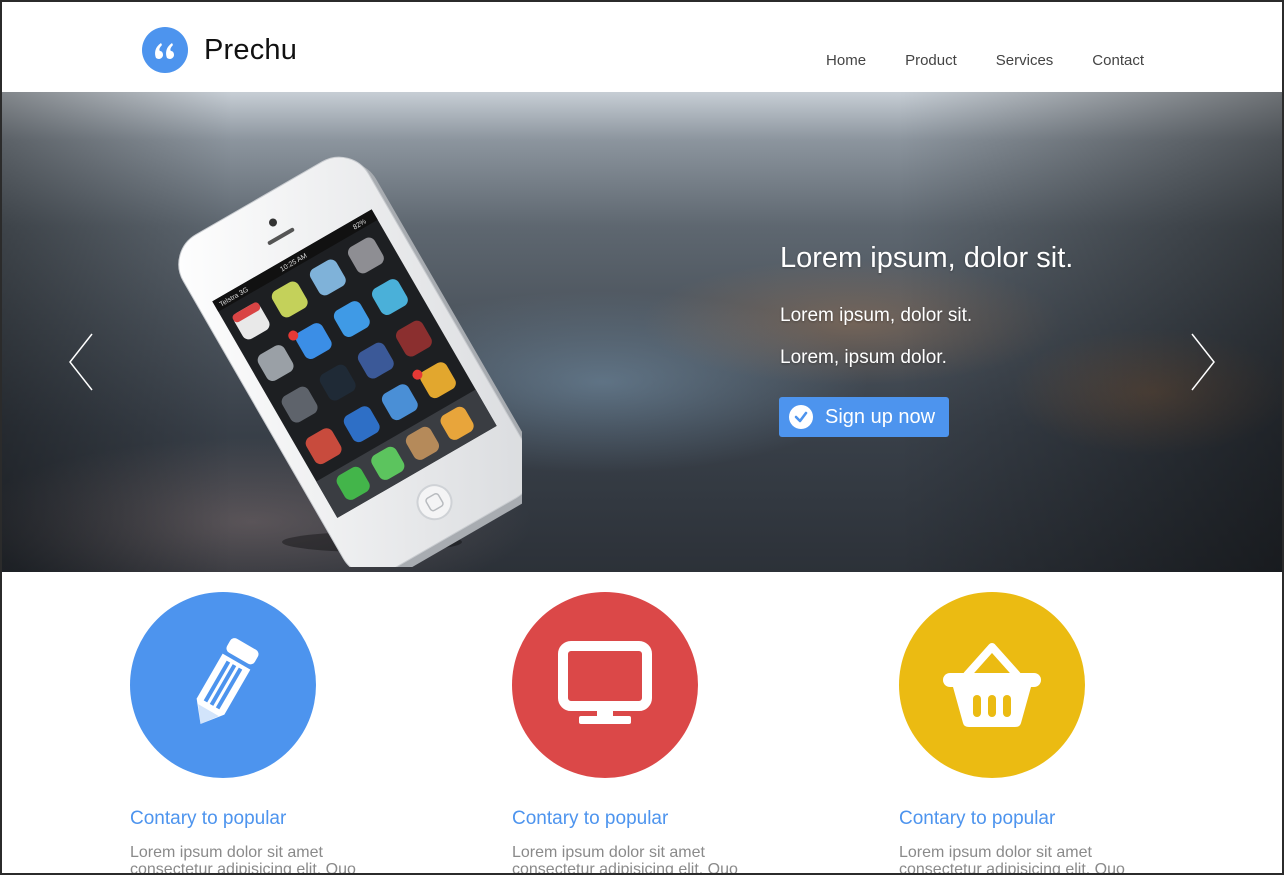 The width and height of the screenshot is (1284, 875). I want to click on nav-services: Services, so click(1025, 60).